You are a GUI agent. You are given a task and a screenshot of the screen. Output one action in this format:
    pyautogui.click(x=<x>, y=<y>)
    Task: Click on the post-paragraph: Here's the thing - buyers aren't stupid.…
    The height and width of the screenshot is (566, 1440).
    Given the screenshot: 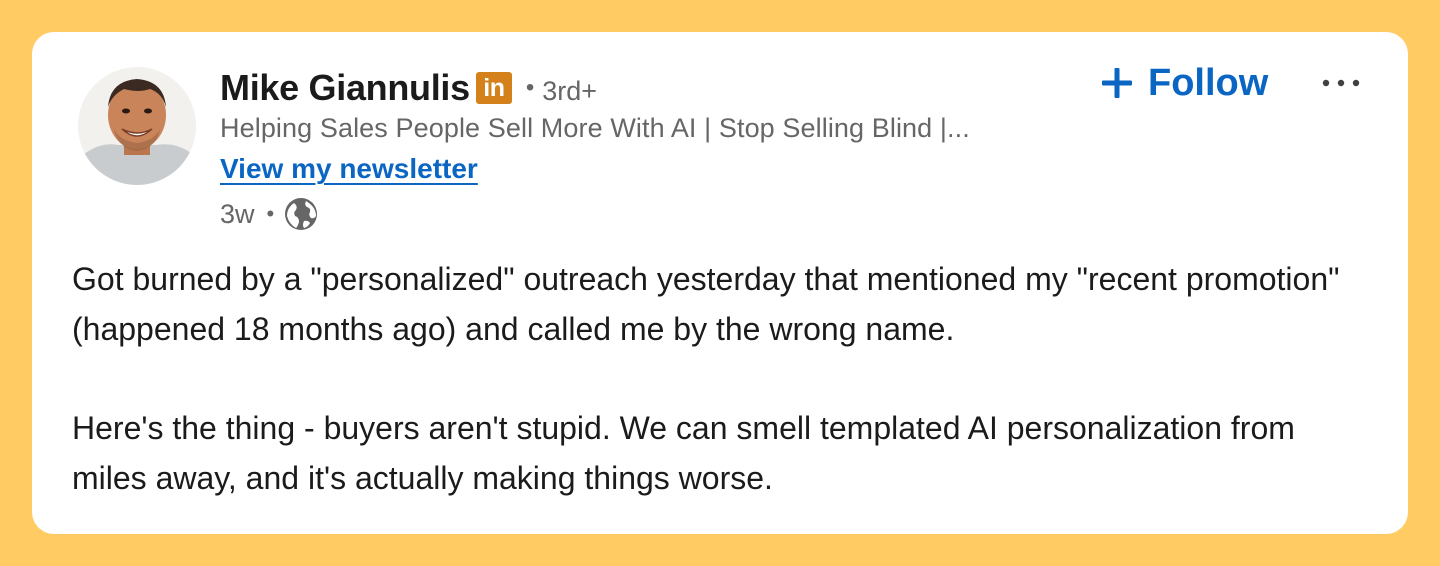 What is the action you would take?
    pyautogui.click(x=683, y=453)
    